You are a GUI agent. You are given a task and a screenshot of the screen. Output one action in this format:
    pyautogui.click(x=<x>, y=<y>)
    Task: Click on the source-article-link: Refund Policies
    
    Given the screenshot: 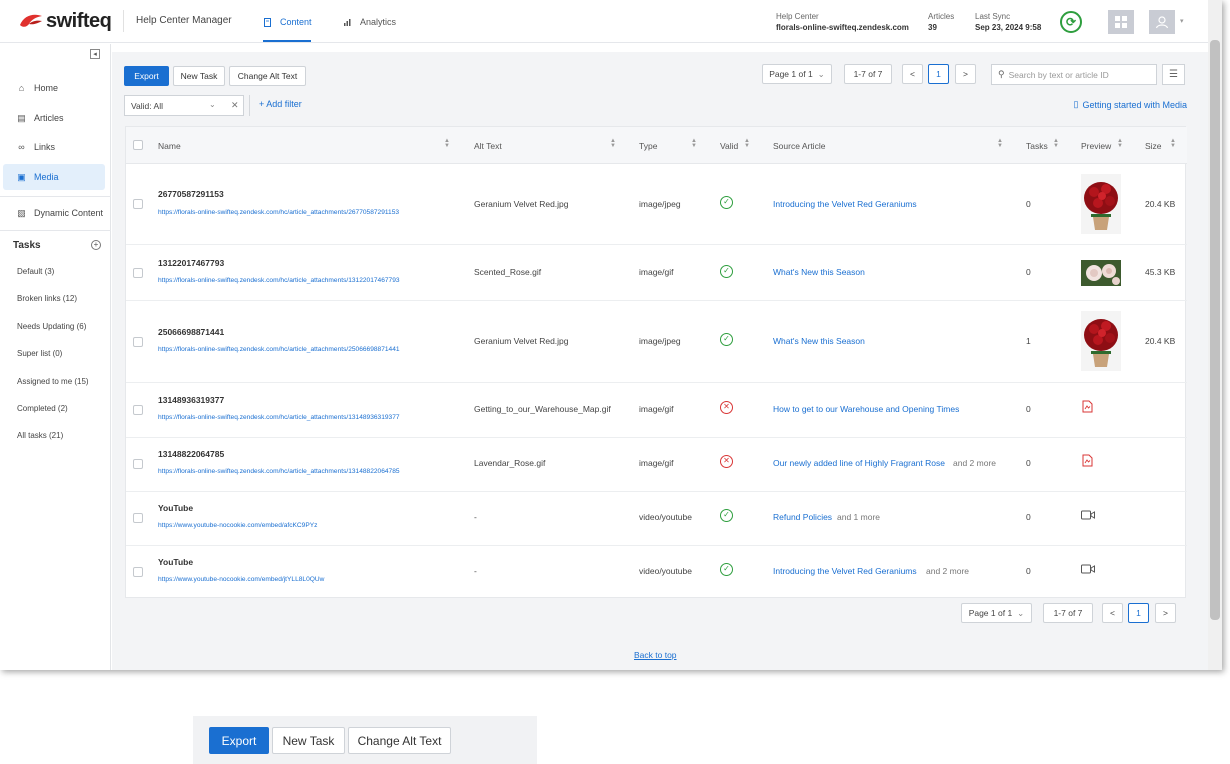 What is the action you would take?
    pyautogui.click(x=802, y=517)
    